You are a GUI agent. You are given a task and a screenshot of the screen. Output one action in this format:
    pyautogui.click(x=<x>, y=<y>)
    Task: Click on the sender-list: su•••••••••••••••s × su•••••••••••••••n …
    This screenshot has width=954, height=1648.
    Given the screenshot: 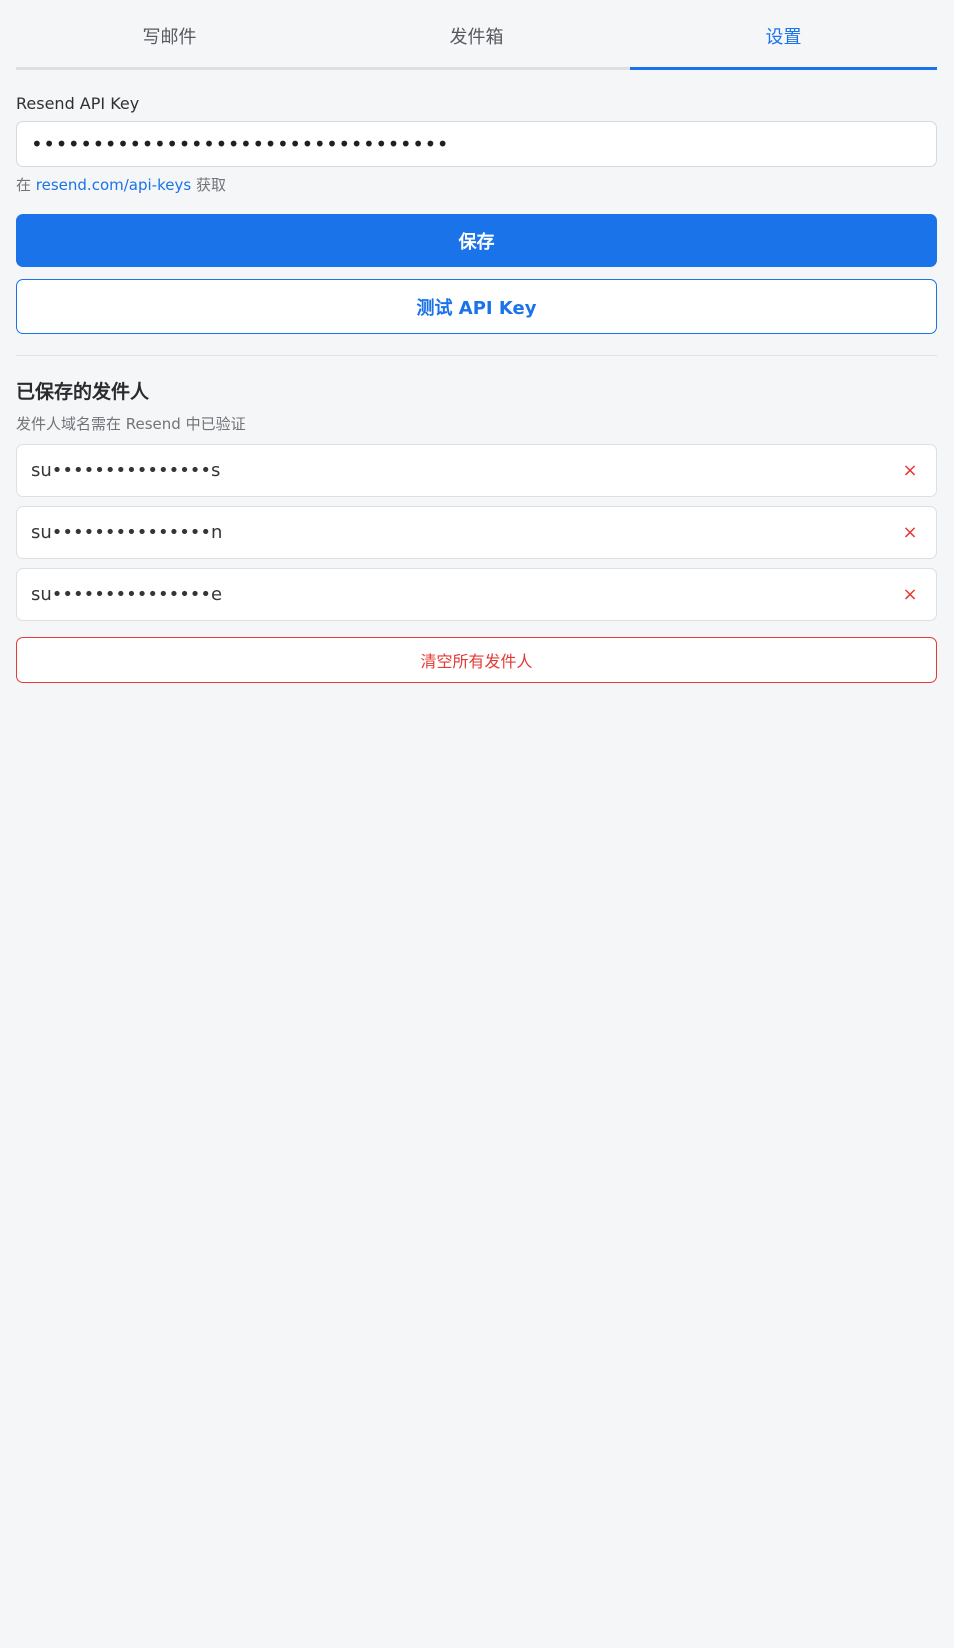 What is the action you would take?
    pyautogui.click(x=476, y=532)
    